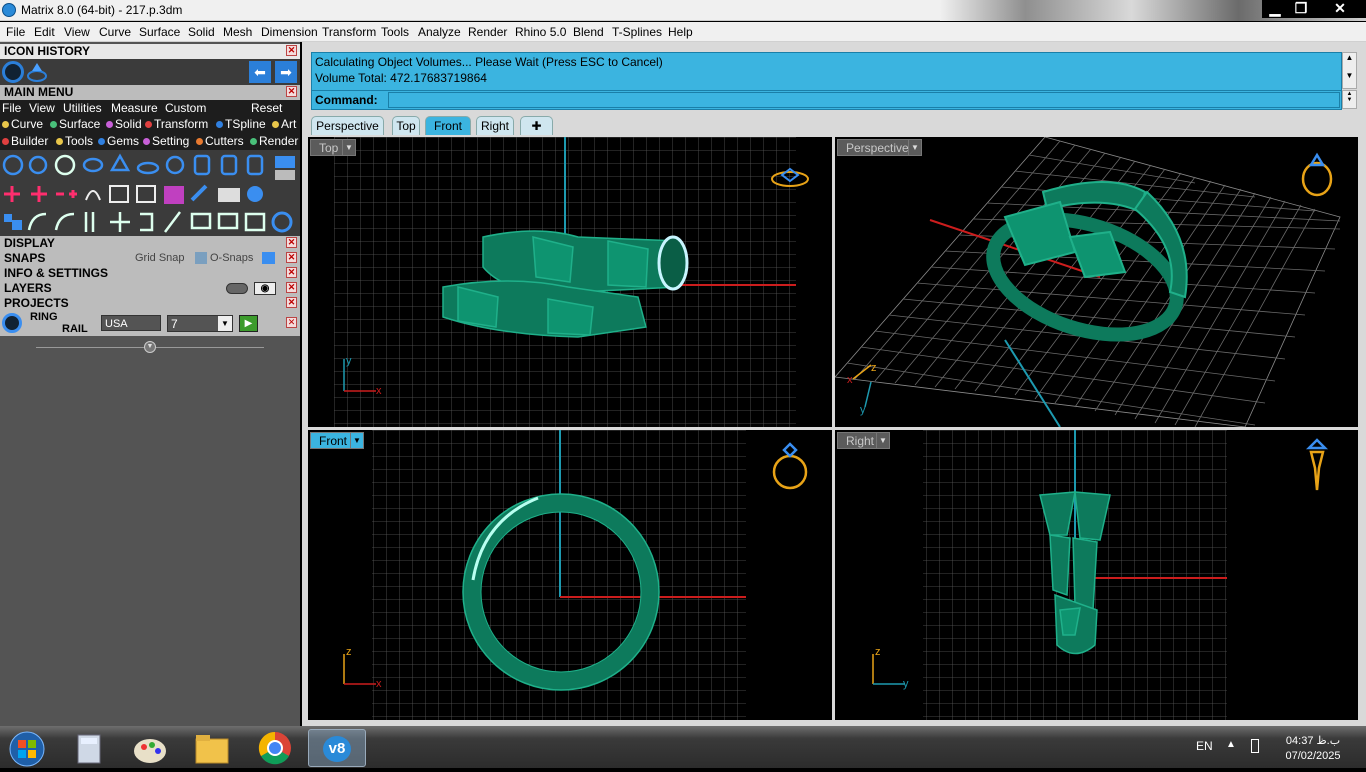  Describe the element at coordinates (1313, 748) in the screenshot. I see `system-clock: 04:37 ب.ظ 07/02/2025` at that location.